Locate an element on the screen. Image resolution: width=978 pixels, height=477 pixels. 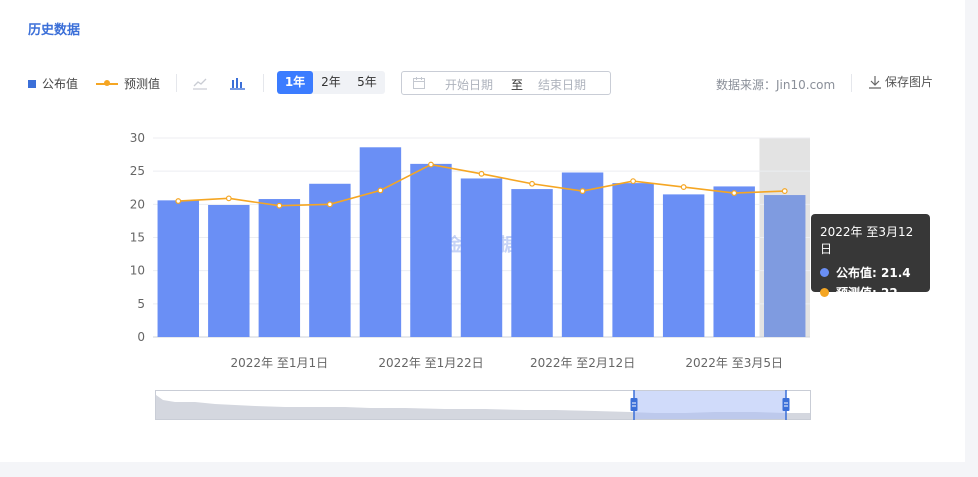
start-date-input: 开始日期 is located at coordinates (469, 84).